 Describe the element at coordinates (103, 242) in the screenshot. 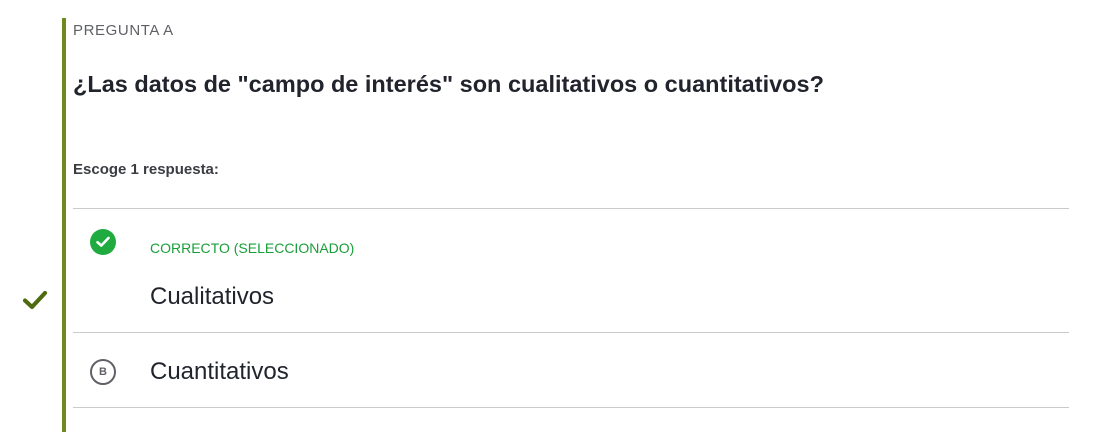

I see `check-circle-icon` at that location.